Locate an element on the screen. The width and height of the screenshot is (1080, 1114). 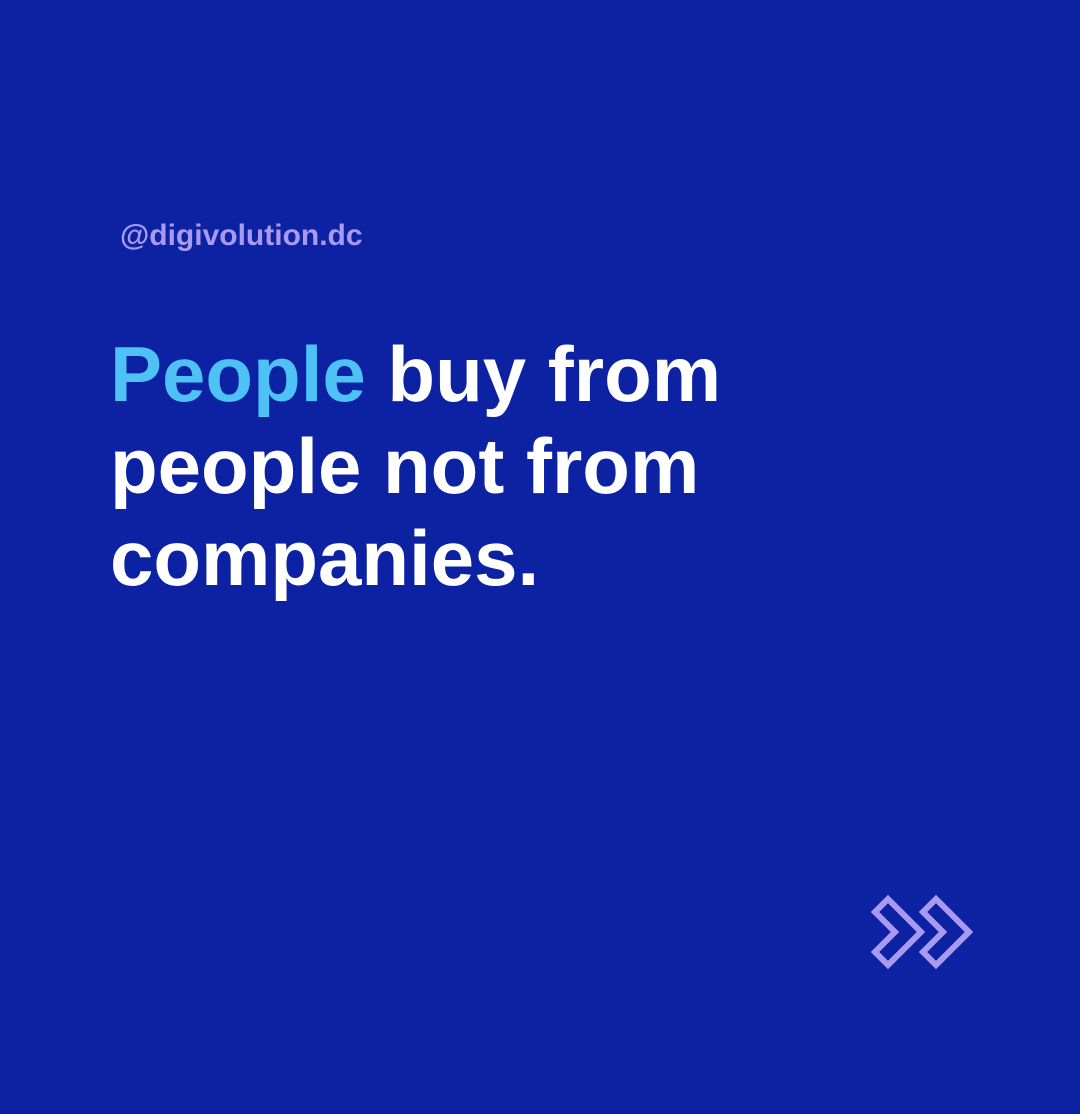
headline-line1-rest: buy from is located at coordinates (543, 374).